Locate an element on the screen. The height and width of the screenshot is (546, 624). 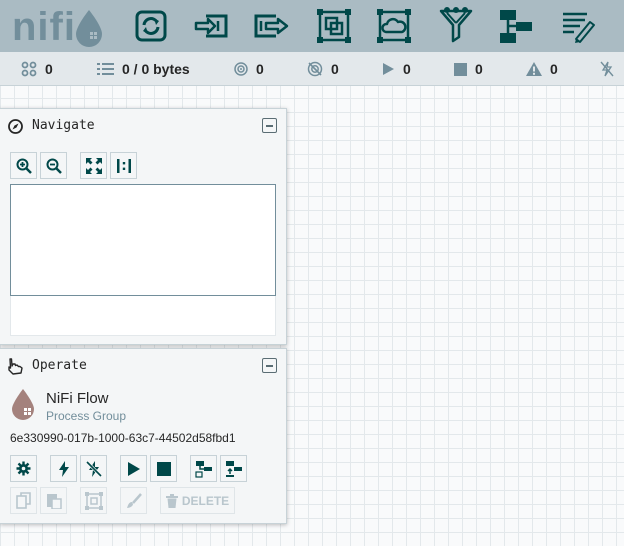
enable-button is located at coordinates (63, 468).